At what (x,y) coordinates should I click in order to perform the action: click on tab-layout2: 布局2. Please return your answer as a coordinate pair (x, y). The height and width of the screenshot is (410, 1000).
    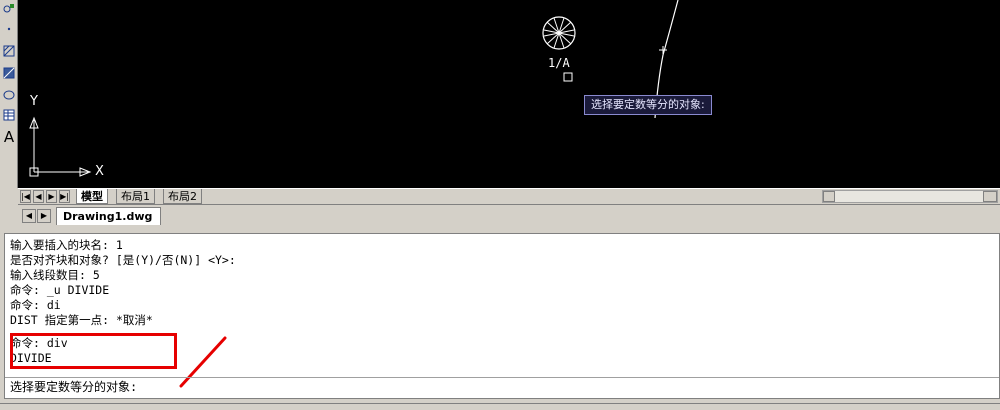
    Looking at the image, I should click on (182, 196).